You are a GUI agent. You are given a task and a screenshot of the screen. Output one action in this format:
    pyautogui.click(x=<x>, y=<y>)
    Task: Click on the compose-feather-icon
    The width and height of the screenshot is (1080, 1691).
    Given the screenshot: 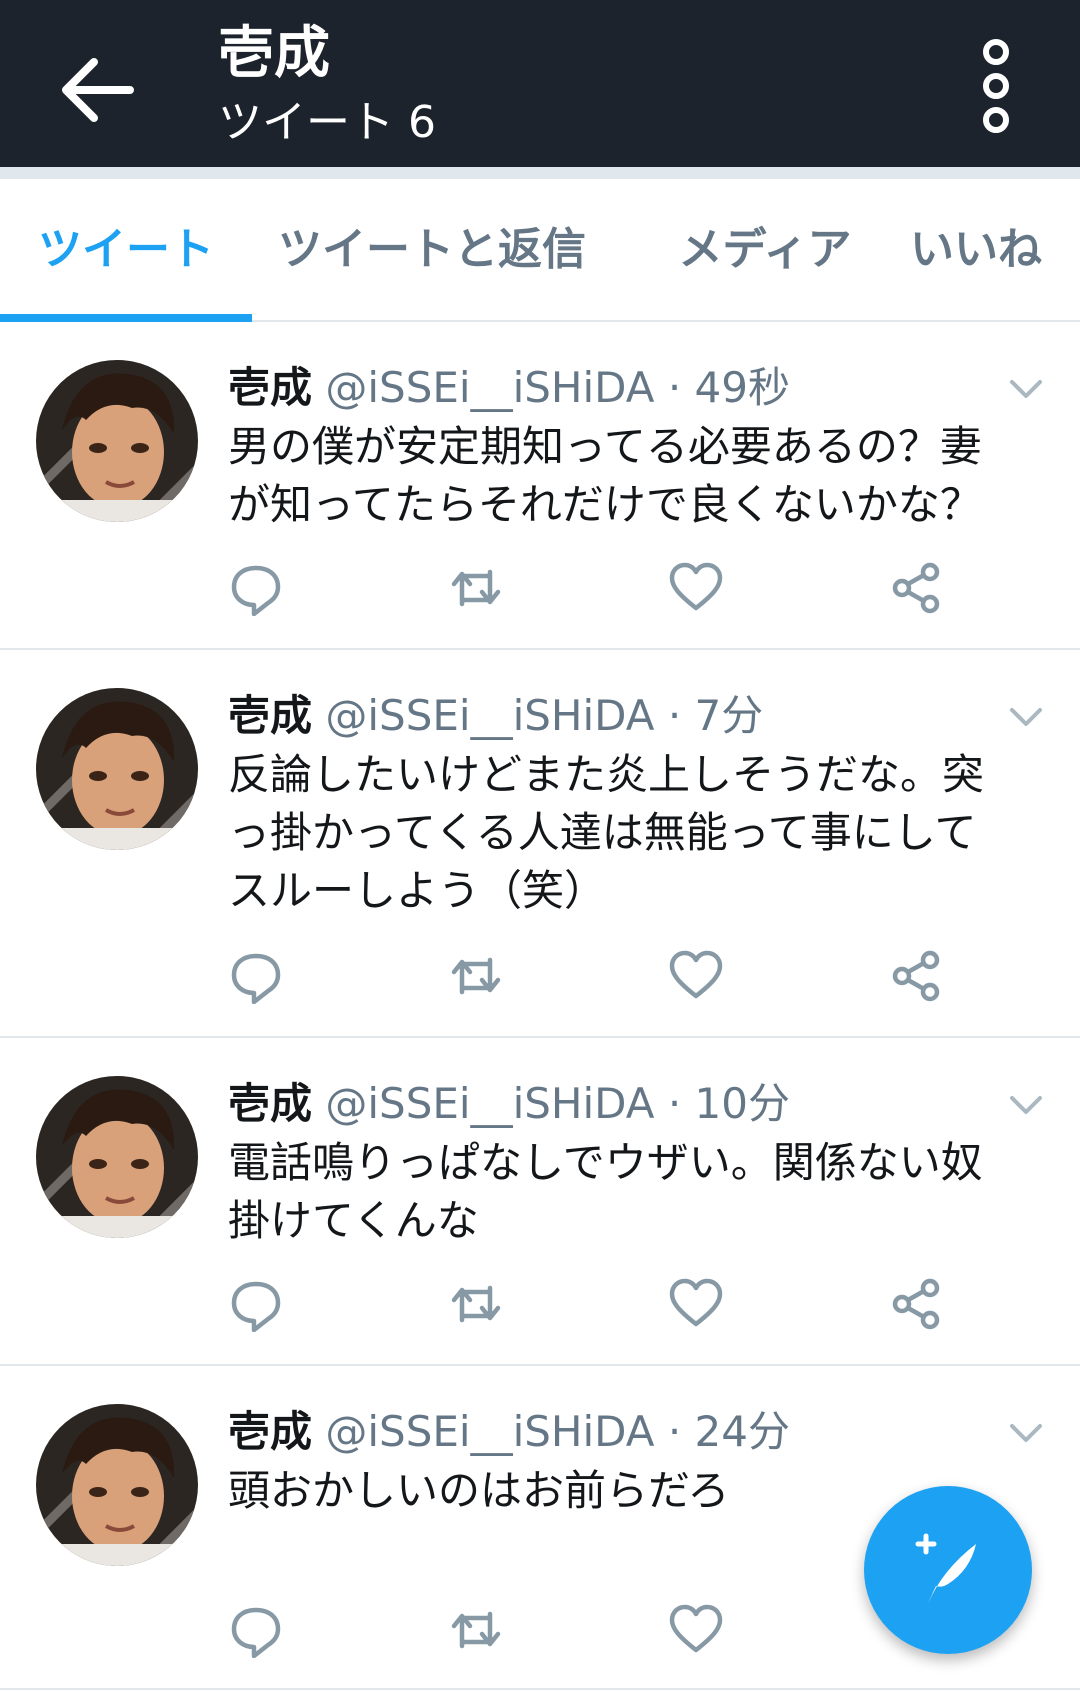 What is the action you would take?
    pyautogui.click(x=945, y=1568)
    